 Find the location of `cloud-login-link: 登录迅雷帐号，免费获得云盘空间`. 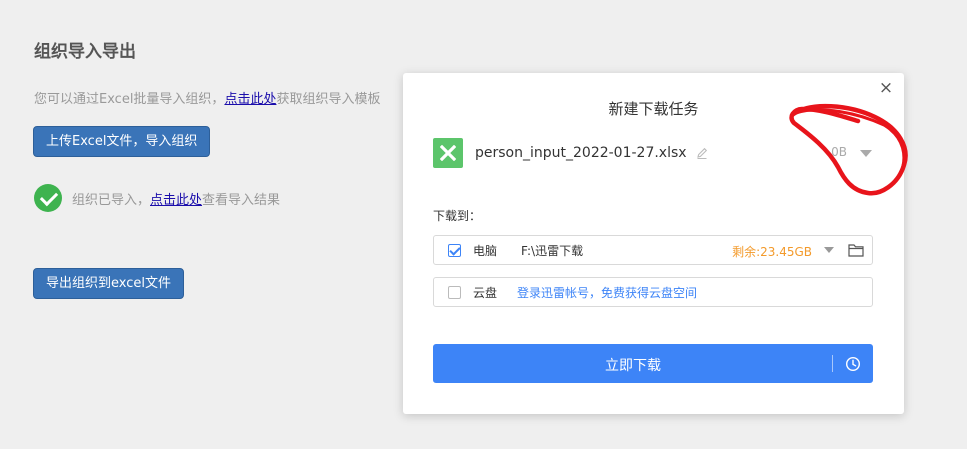

cloud-login-link: 登录迅雷帐号，免费获得云盘空间 is located at coordinates (607, 292).